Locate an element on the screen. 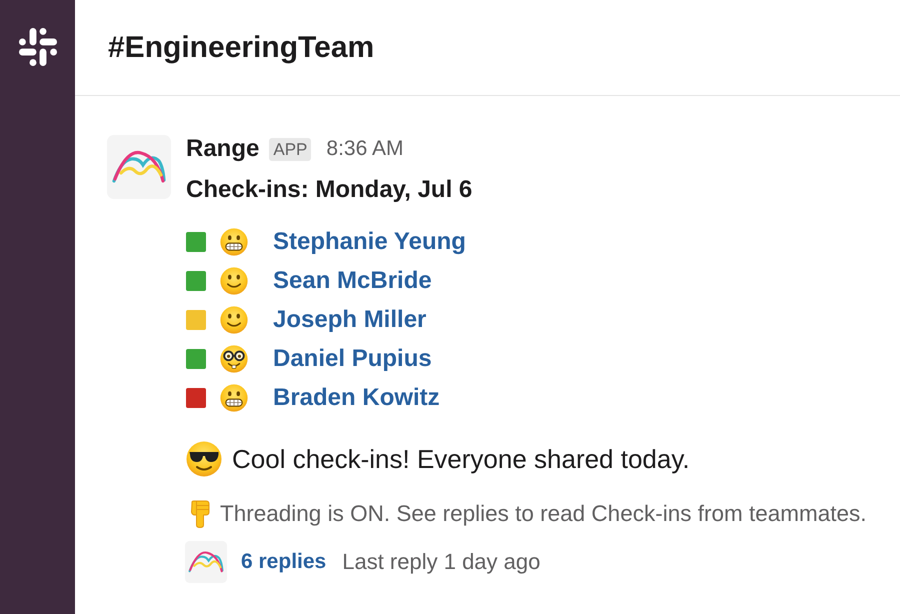  last-reply-time: Last reply 1 day ago is located at coordinates (441, 562).